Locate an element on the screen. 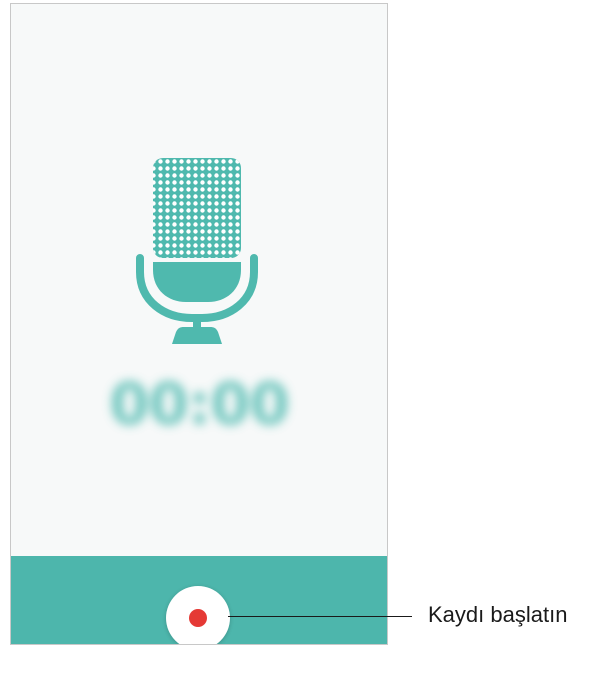 The image size is (591, 675). recording-timer: 00:00 is located at coordinates (199, 404).